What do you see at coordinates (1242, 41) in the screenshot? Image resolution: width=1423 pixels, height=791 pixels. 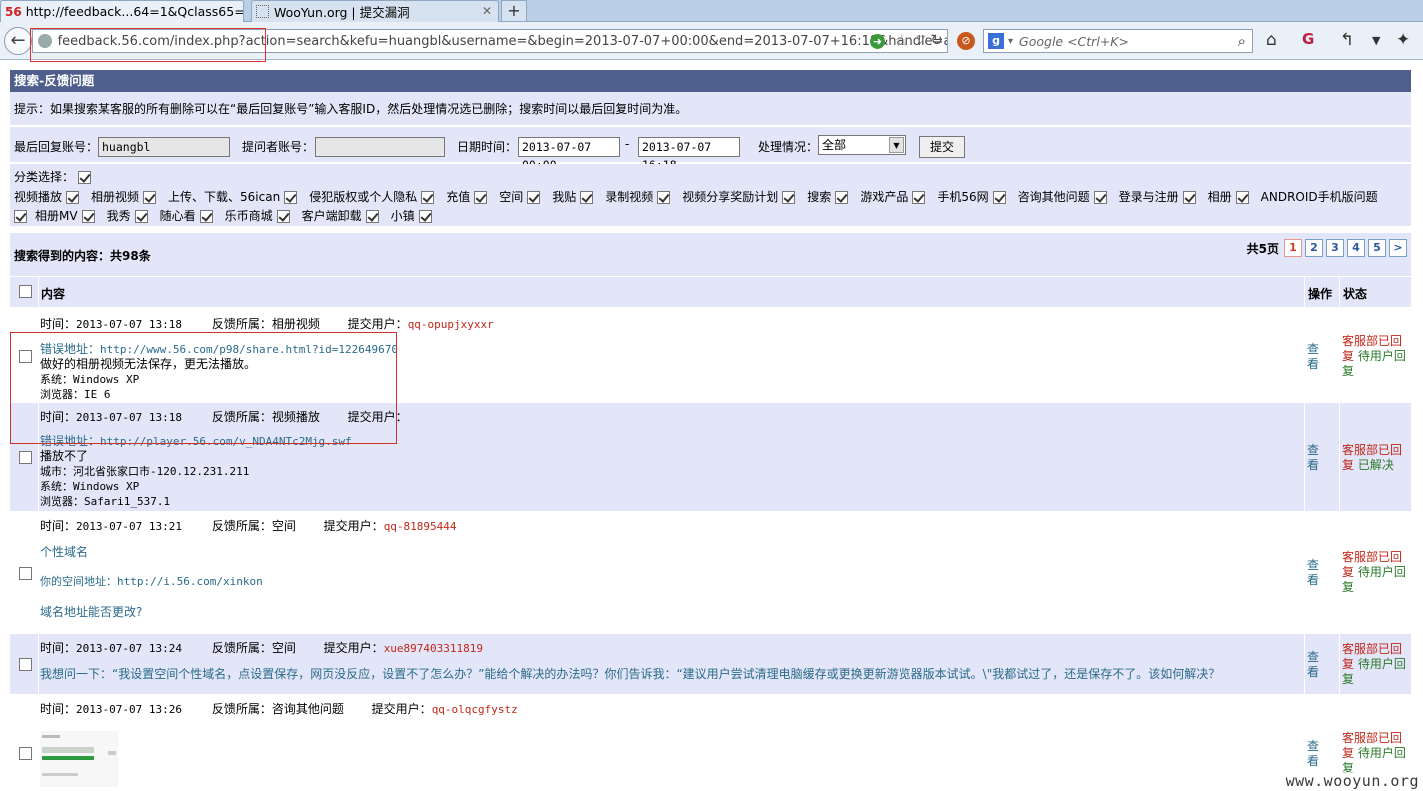 I see `search-icon: ⌕` at bounding box center [1242, 41].